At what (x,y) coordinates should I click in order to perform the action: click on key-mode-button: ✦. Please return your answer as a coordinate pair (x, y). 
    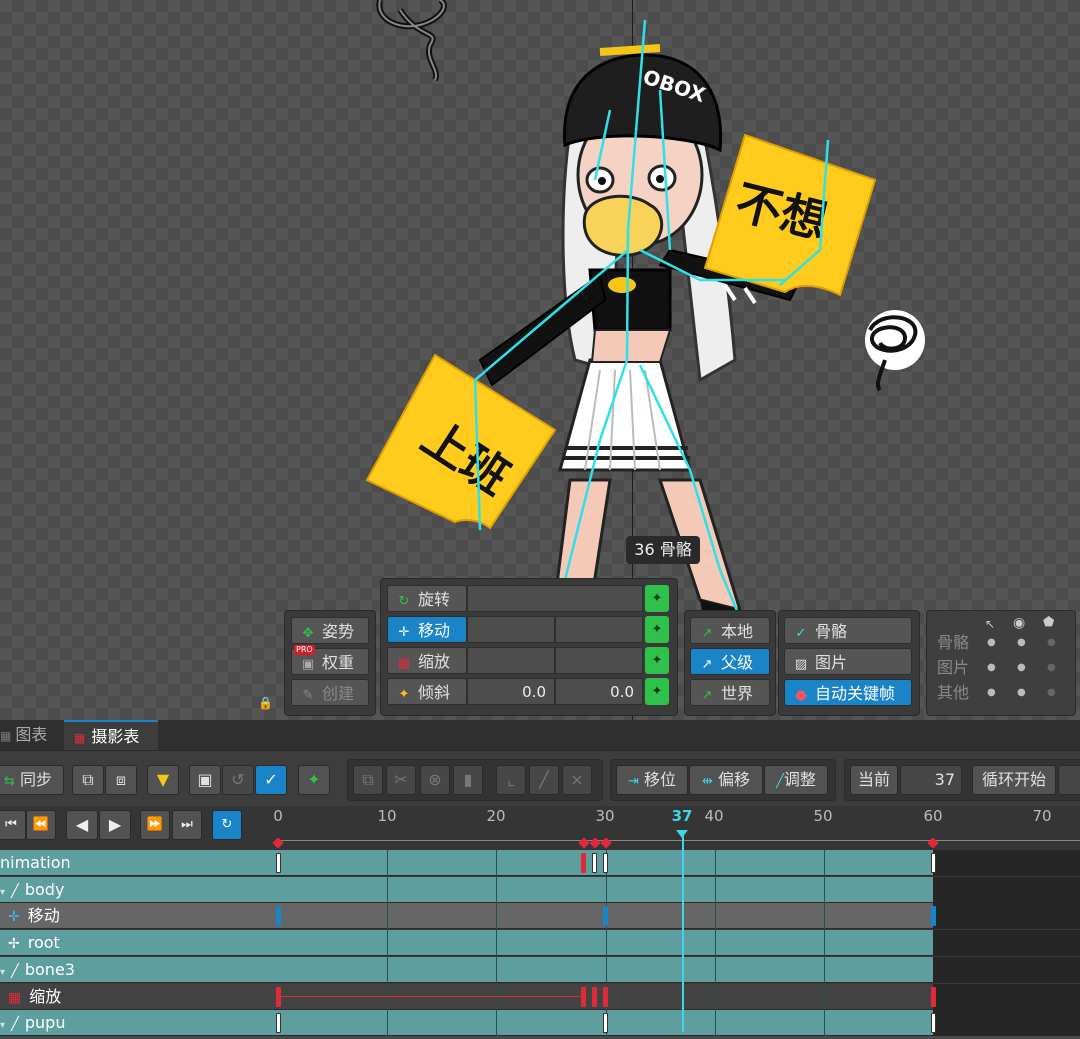
    Looking at the image, I should click on (314, 780).